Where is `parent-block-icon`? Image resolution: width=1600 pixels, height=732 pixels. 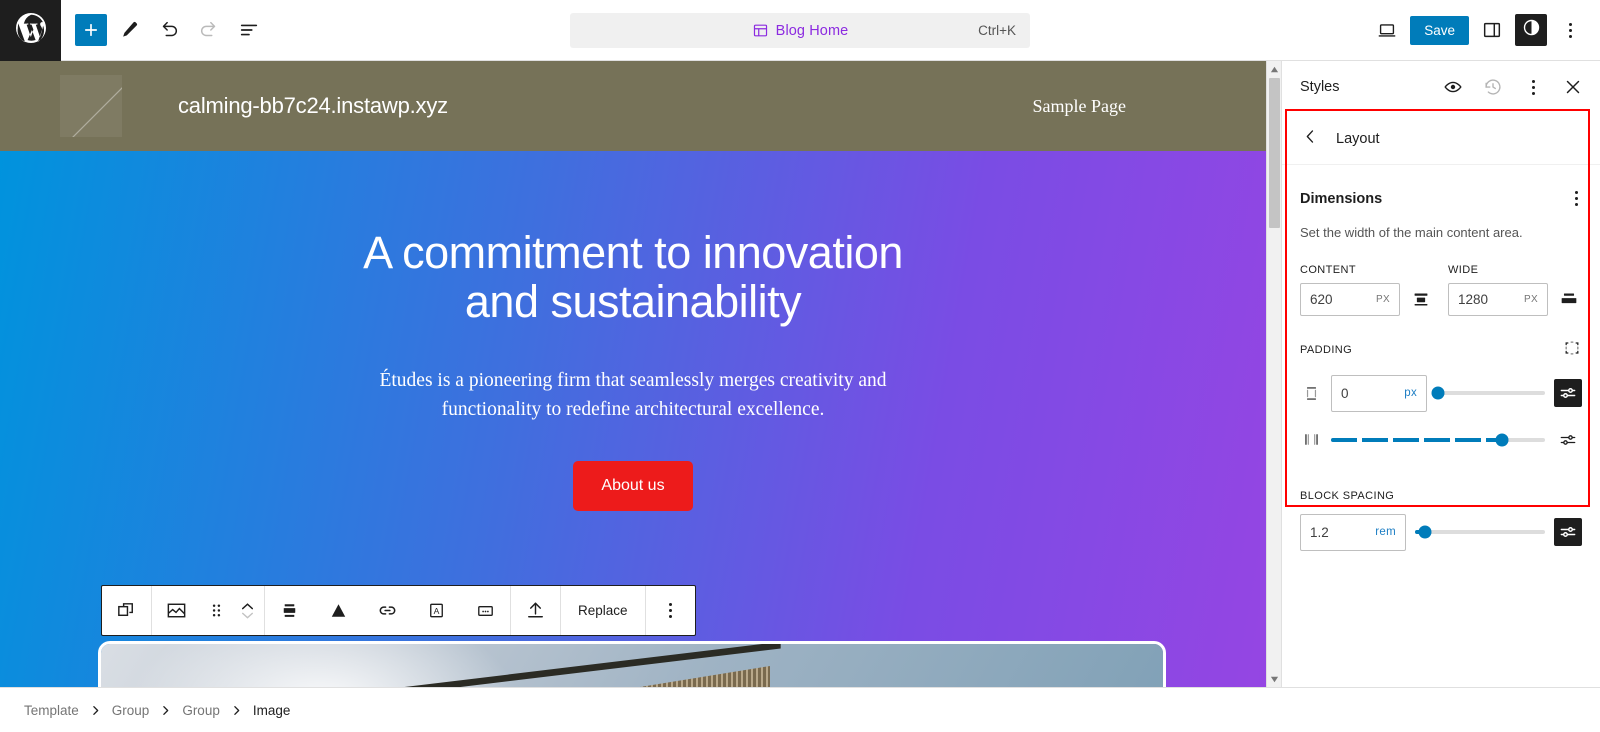 parent-block-icon is located at coordinates (126, 610).